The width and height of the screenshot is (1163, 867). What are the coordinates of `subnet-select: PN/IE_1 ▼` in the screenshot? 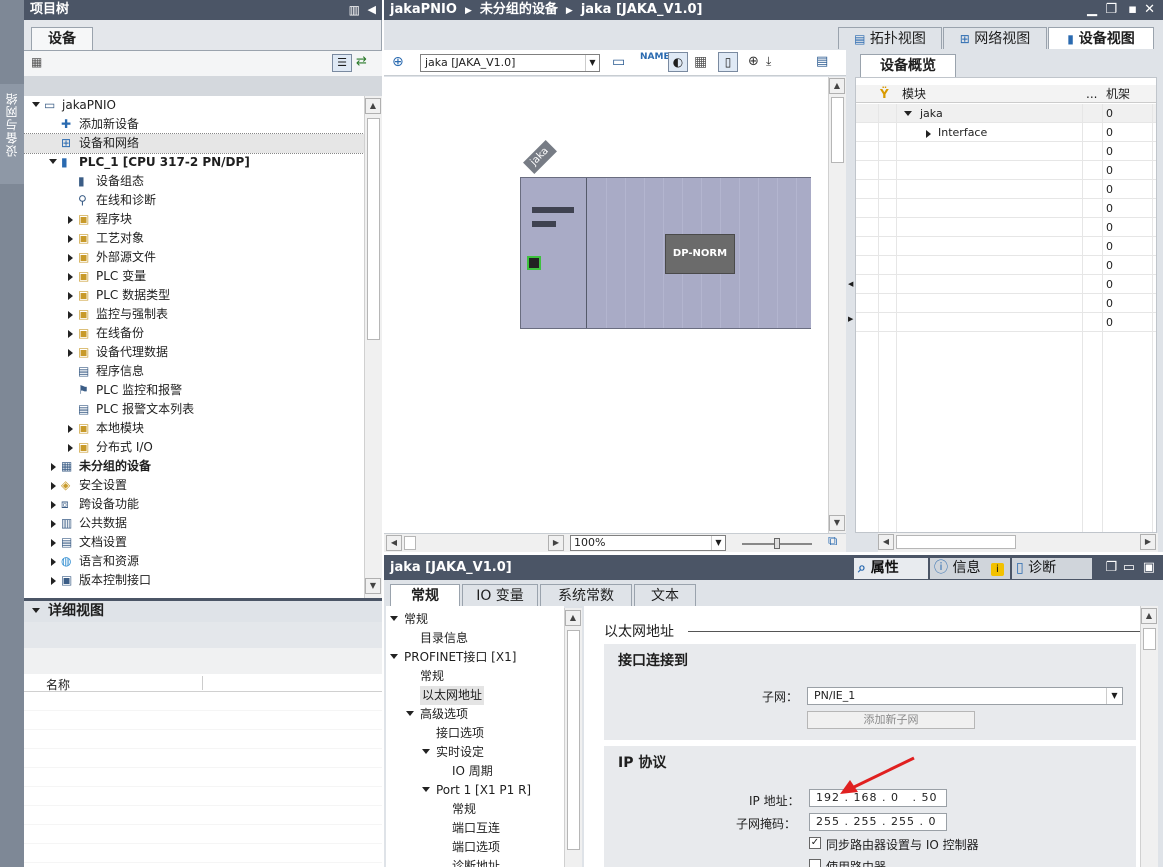 It's located at (965, 696).